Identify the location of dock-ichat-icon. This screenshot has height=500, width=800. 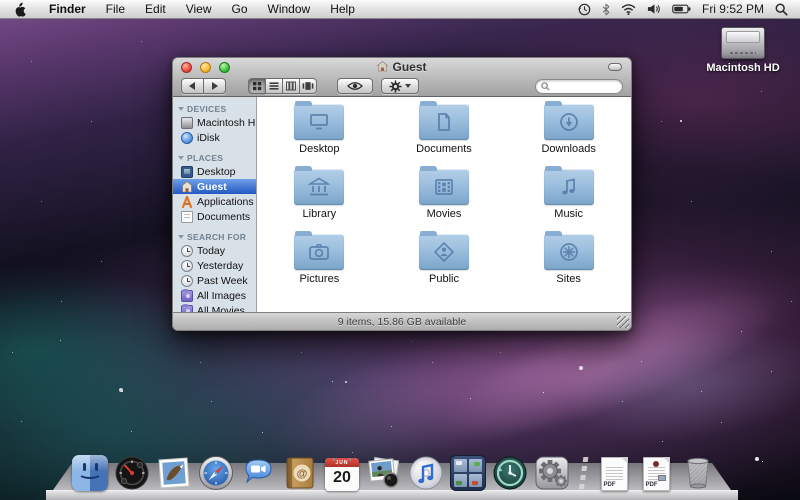
(258, 473).